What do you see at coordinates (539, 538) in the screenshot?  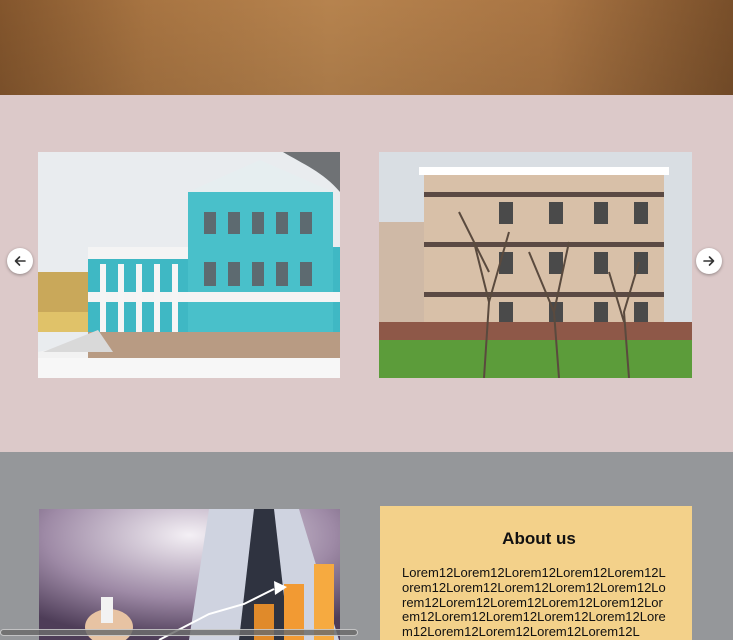 I see `about-title: About us` at bounding box center [539, 538].